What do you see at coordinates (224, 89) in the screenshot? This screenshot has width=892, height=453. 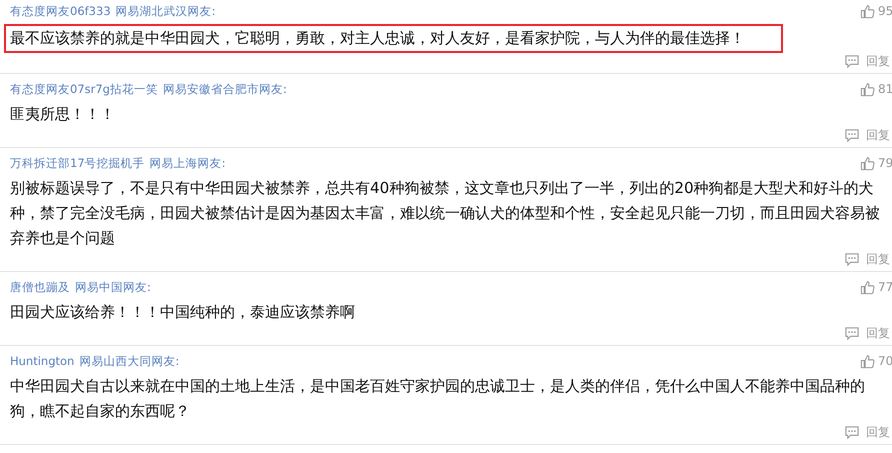 I see `user-location: 网易安徽省合肥市网友:` at bounding box center [224, 89].